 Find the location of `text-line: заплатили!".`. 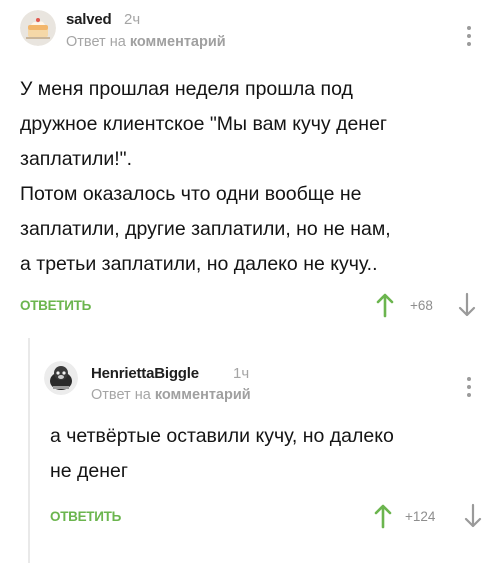

text-line: заплатили!". is located at coordinates (76, 159).